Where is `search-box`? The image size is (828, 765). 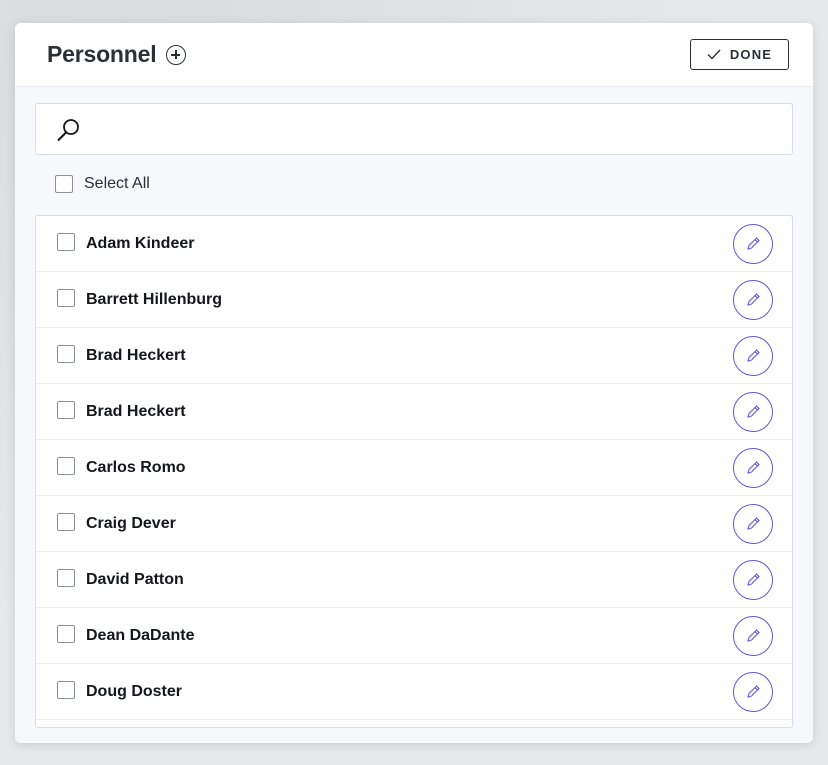 search-box is located at coordinates (414, 129).